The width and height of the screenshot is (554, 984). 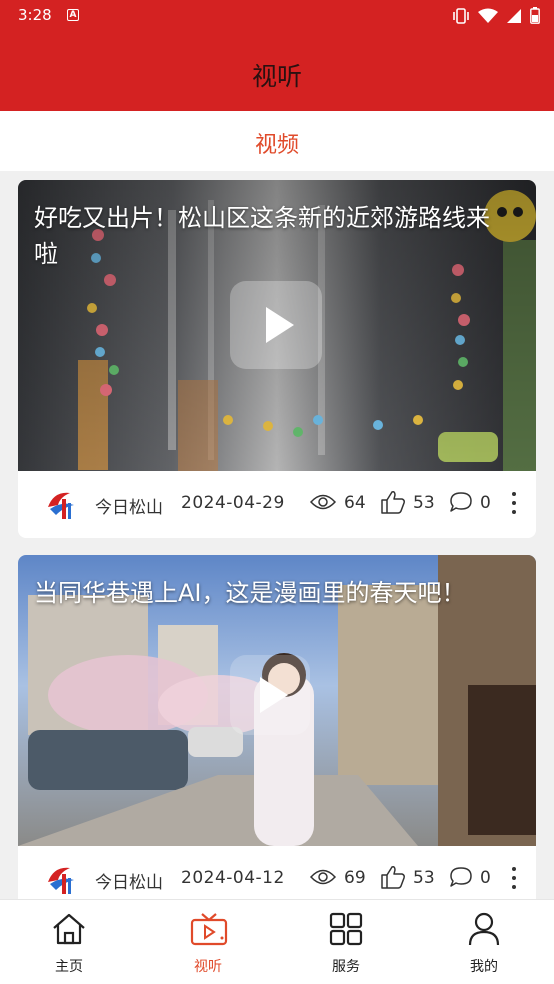 I want to click on wifi-icon, so click(x=488, y=15).